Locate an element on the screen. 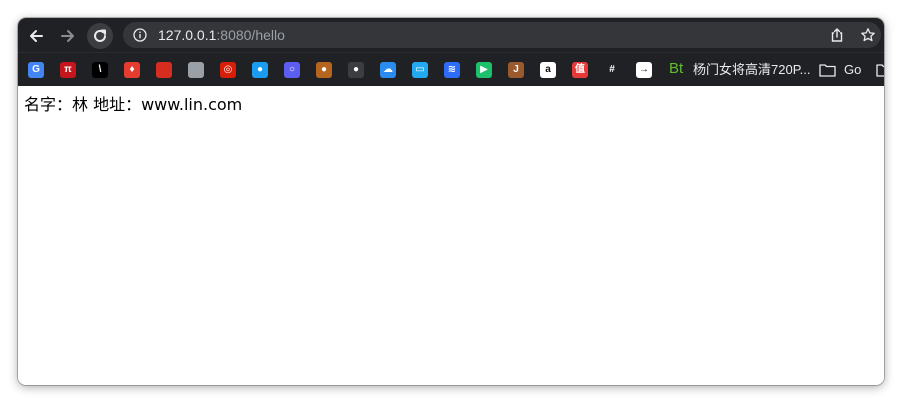  zhi-icon: 值 is located at coordinates (580, 70).